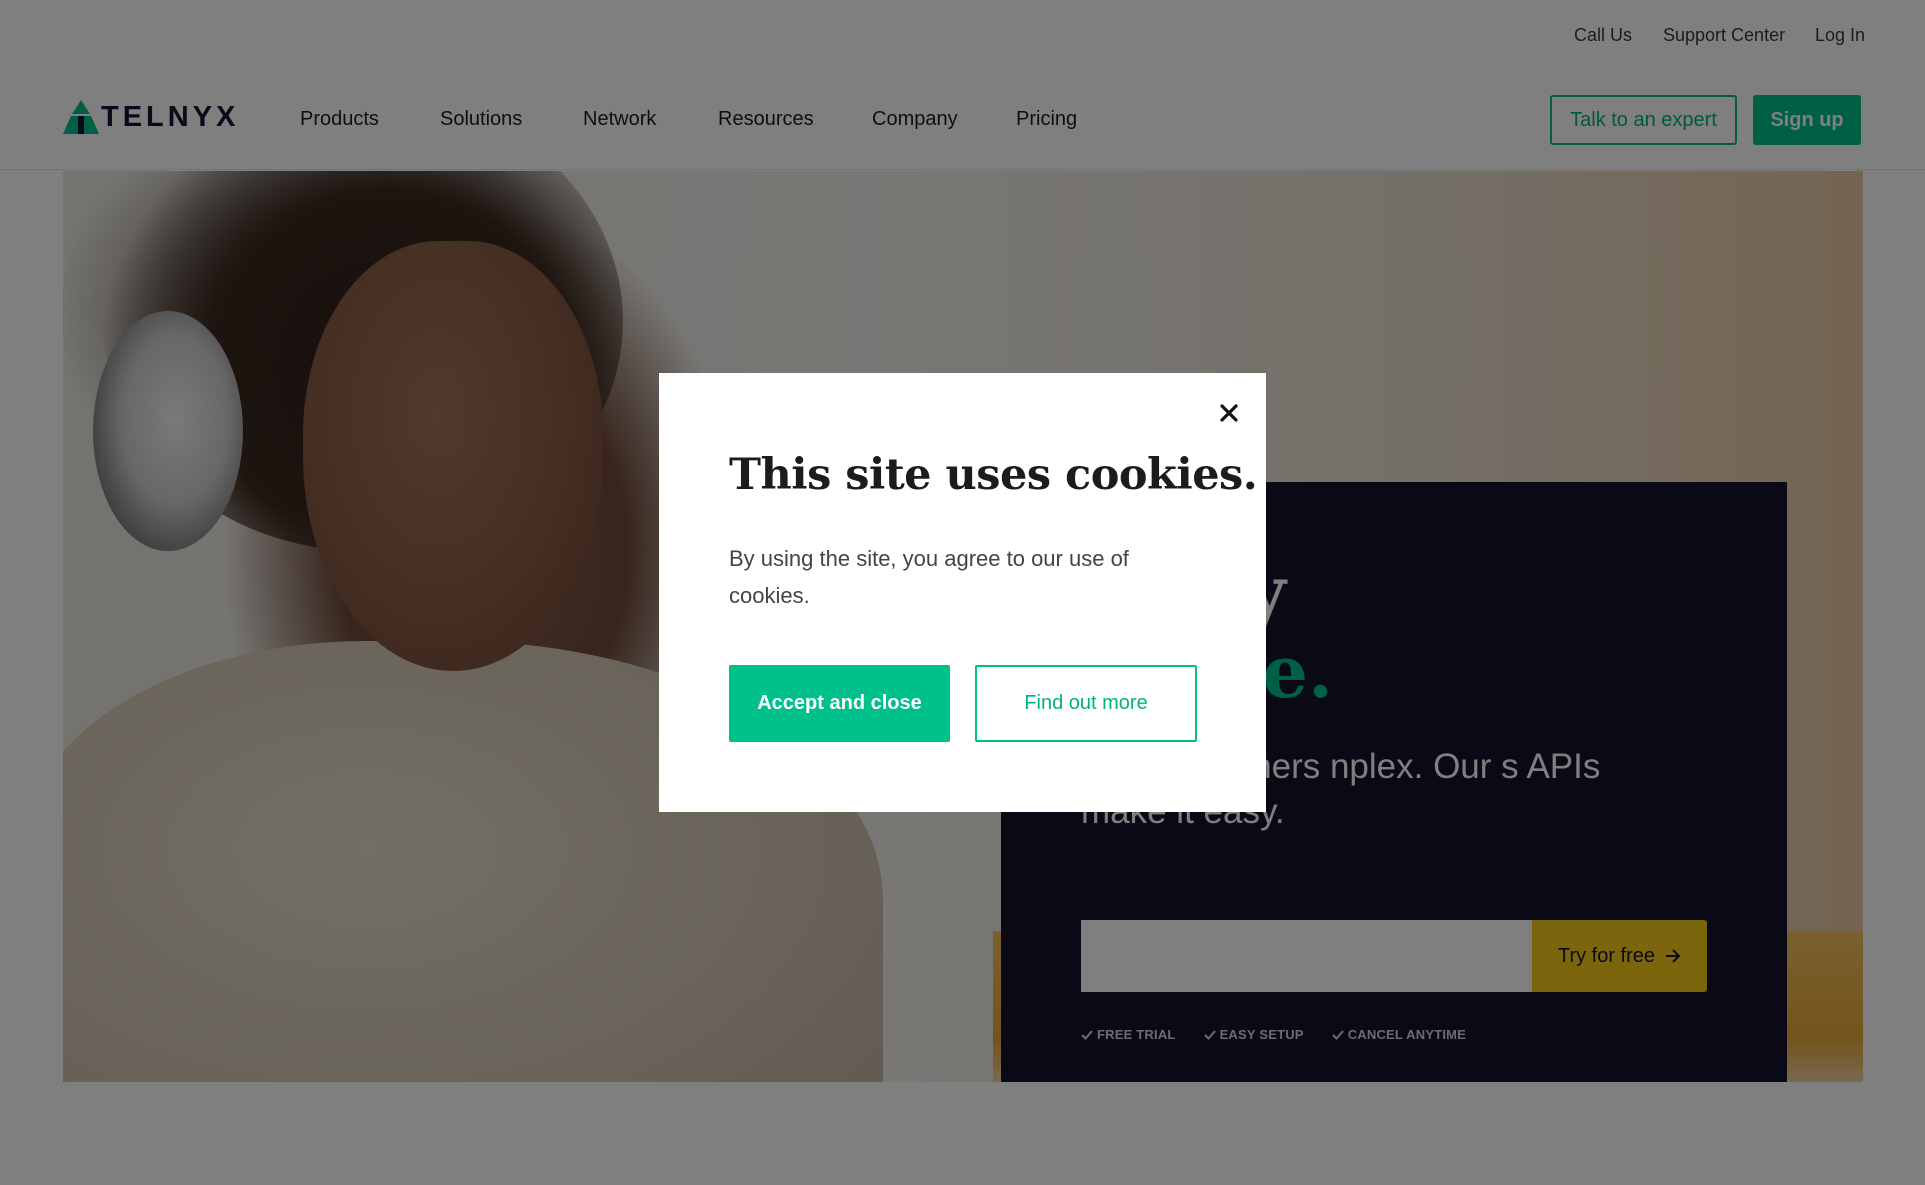  I want to click on accept-and-close-button: Accept and close, so click(839, 703).